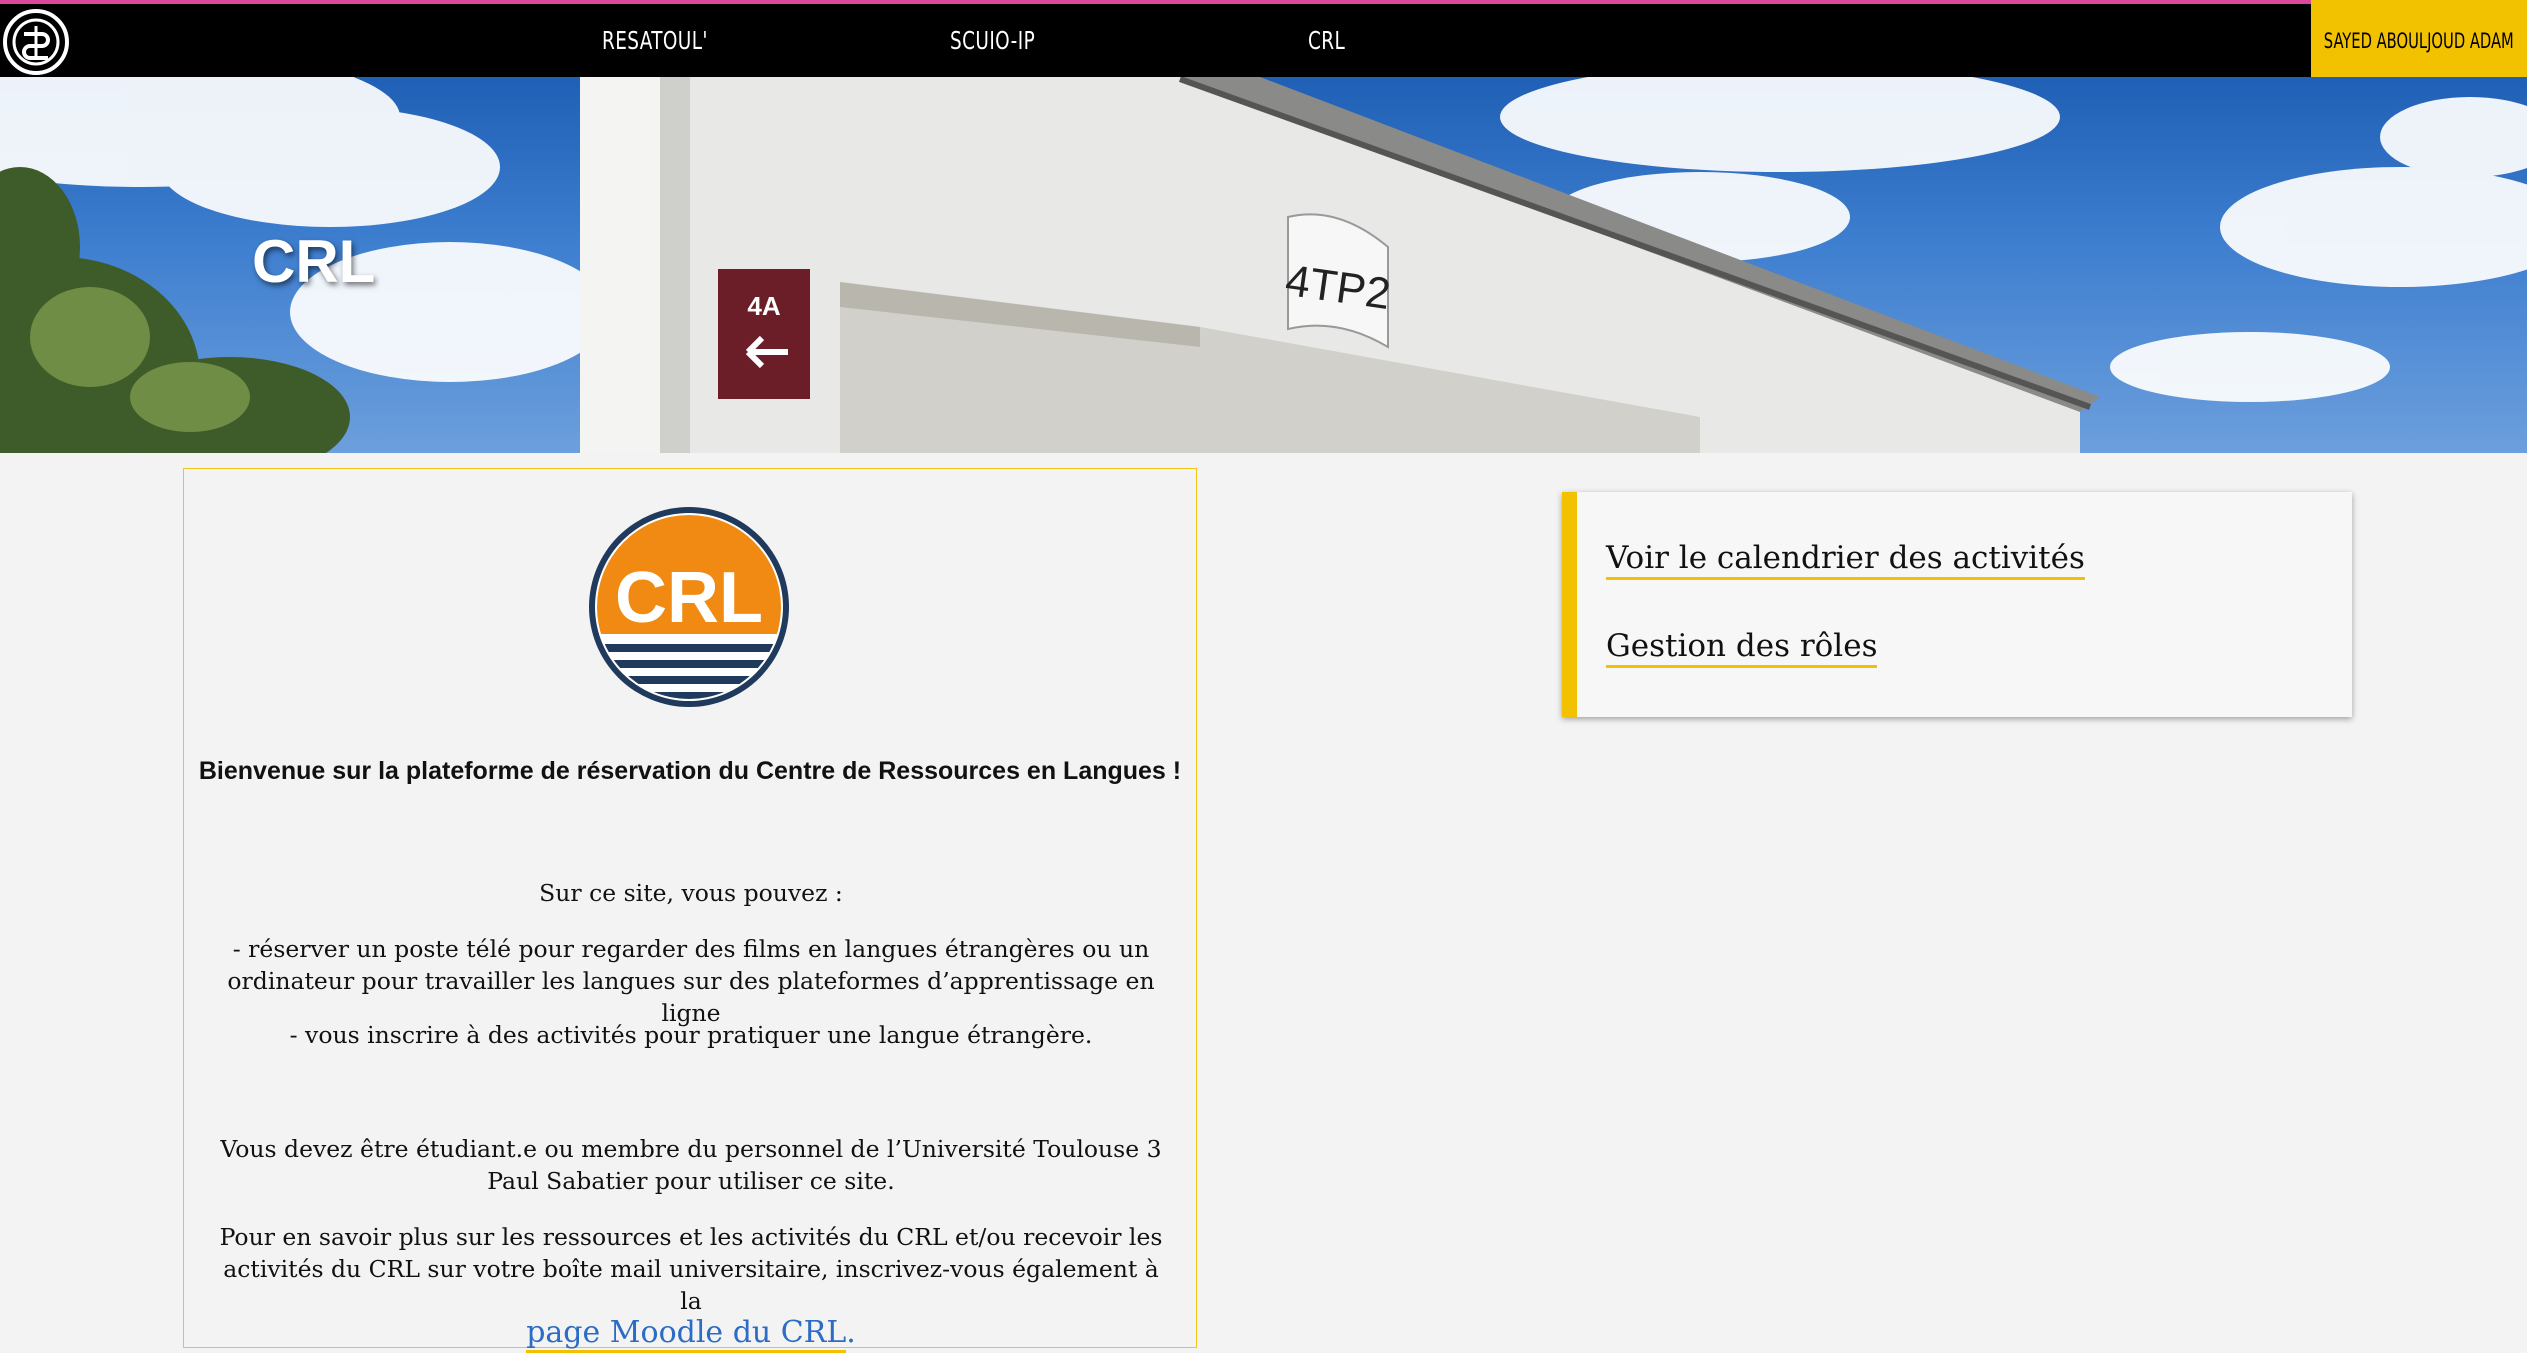 The width and height of the screenshot is (2527, 1353). I want to click on user-name: SAYED ABOULJOUD ADAM, so click(2419, 40).